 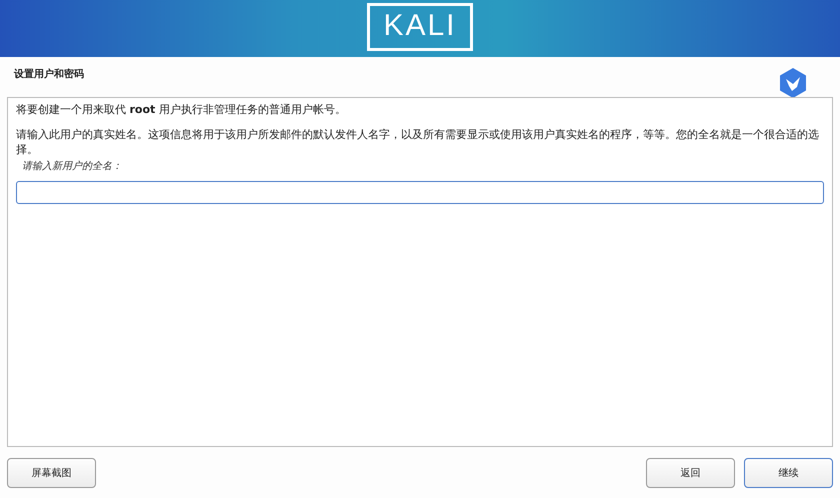 What do you see at coordinates (420, 192) in the screenshot?
I see `full-name-field` at bounding box center [420, 192].